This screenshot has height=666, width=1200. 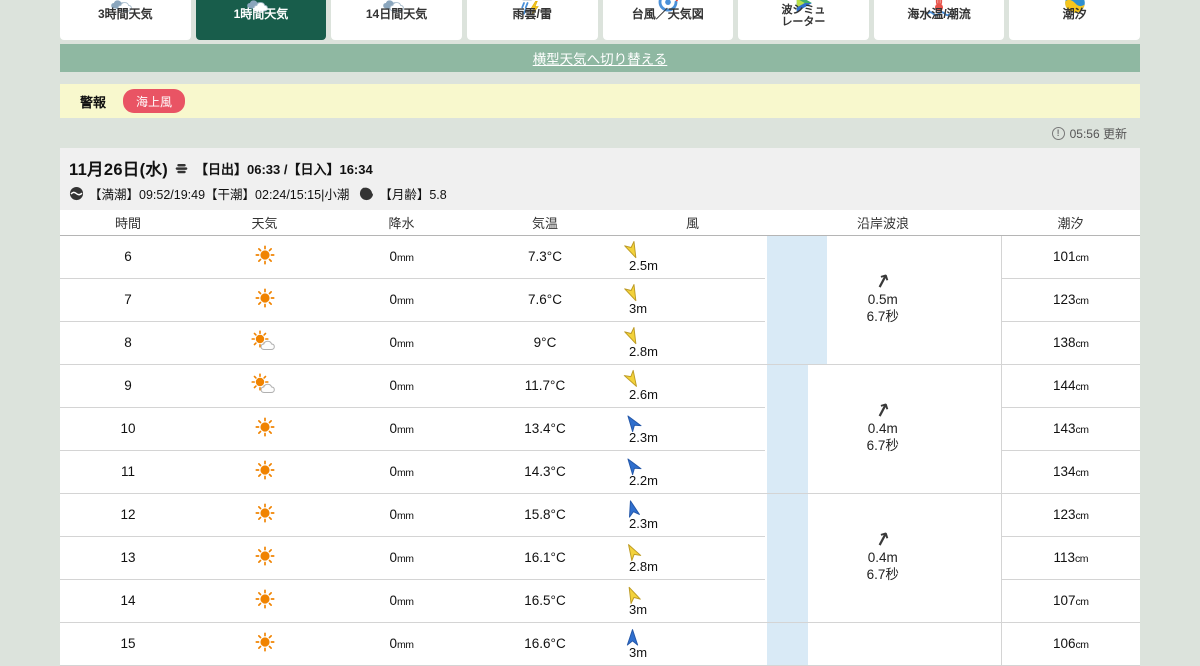 I want to click on wind-cell: 2.8m, so click(x=692, y=343).